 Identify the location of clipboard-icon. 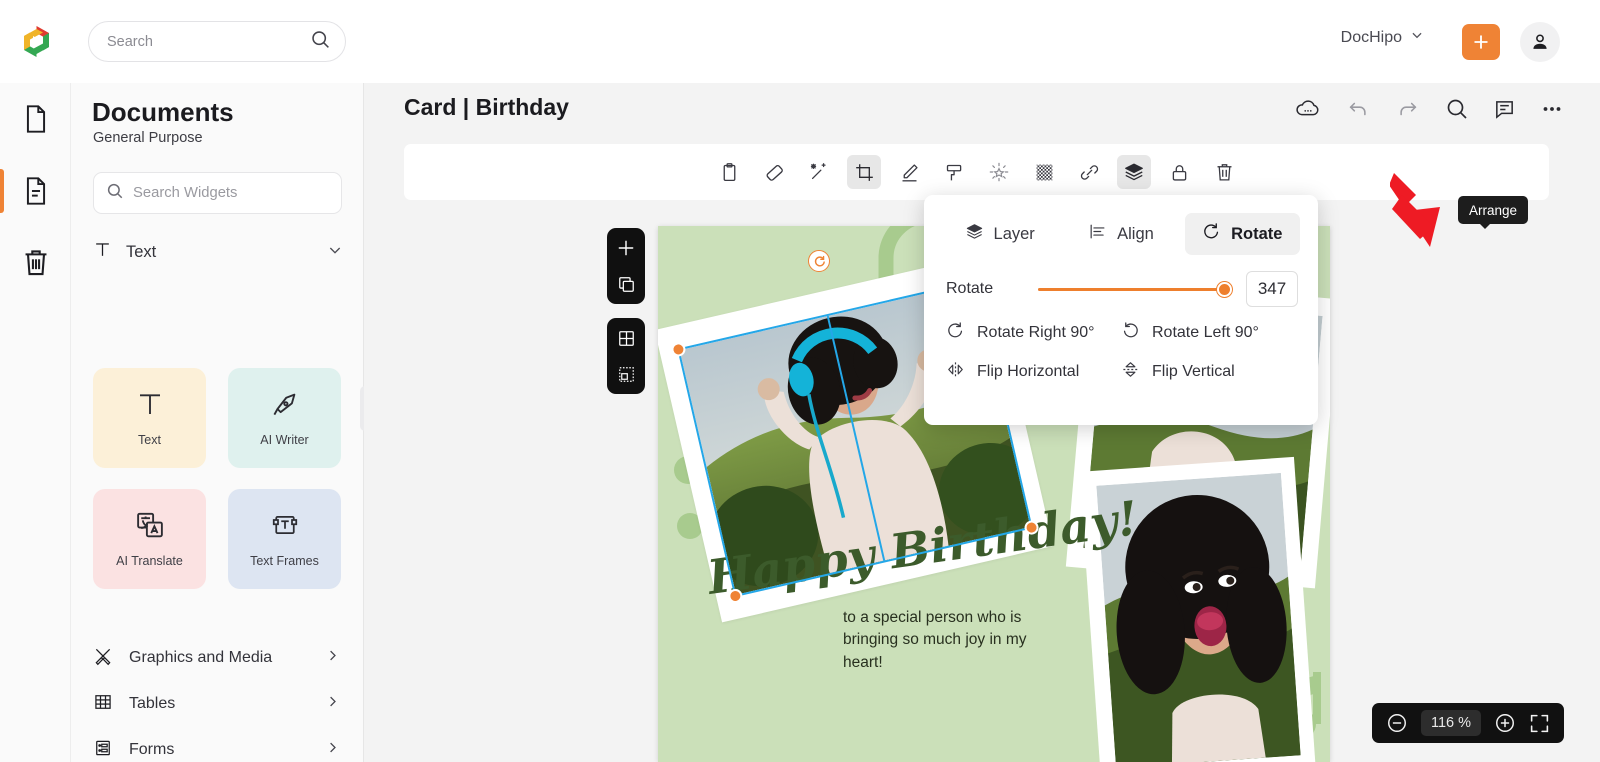
(729, 172).